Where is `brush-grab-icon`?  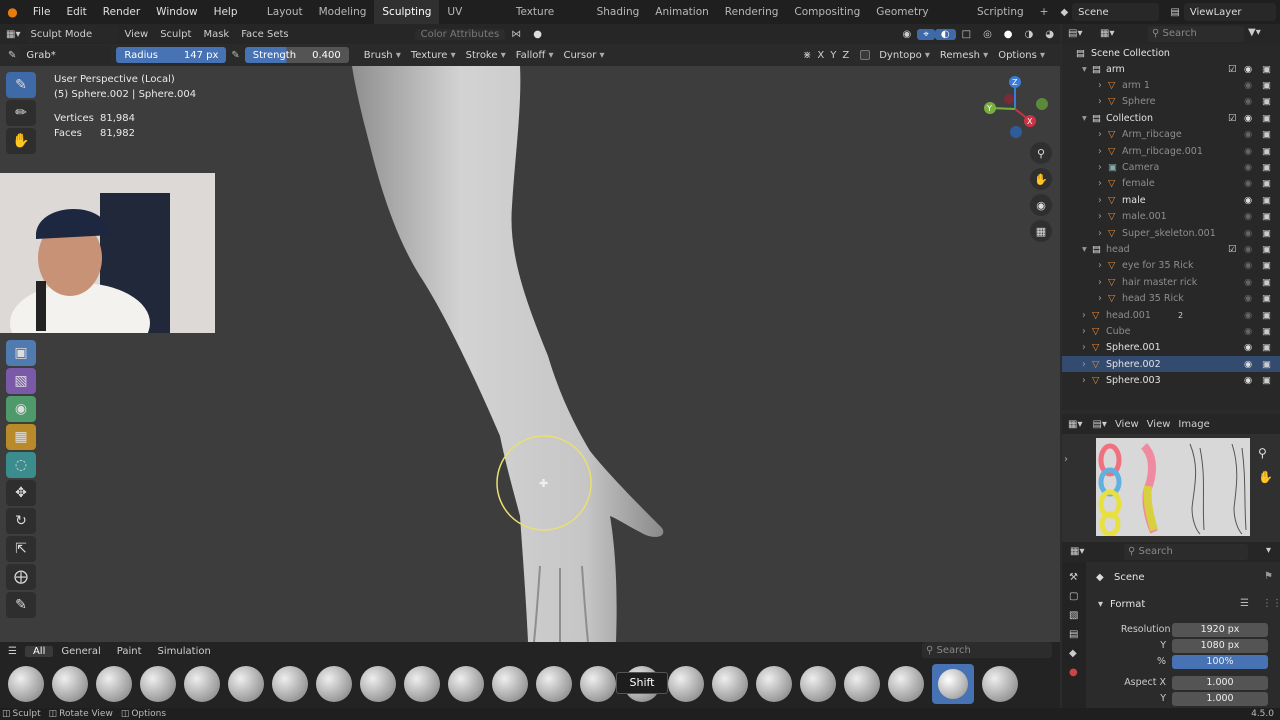 brush-grab-icon is located at coordinates (953, 684).